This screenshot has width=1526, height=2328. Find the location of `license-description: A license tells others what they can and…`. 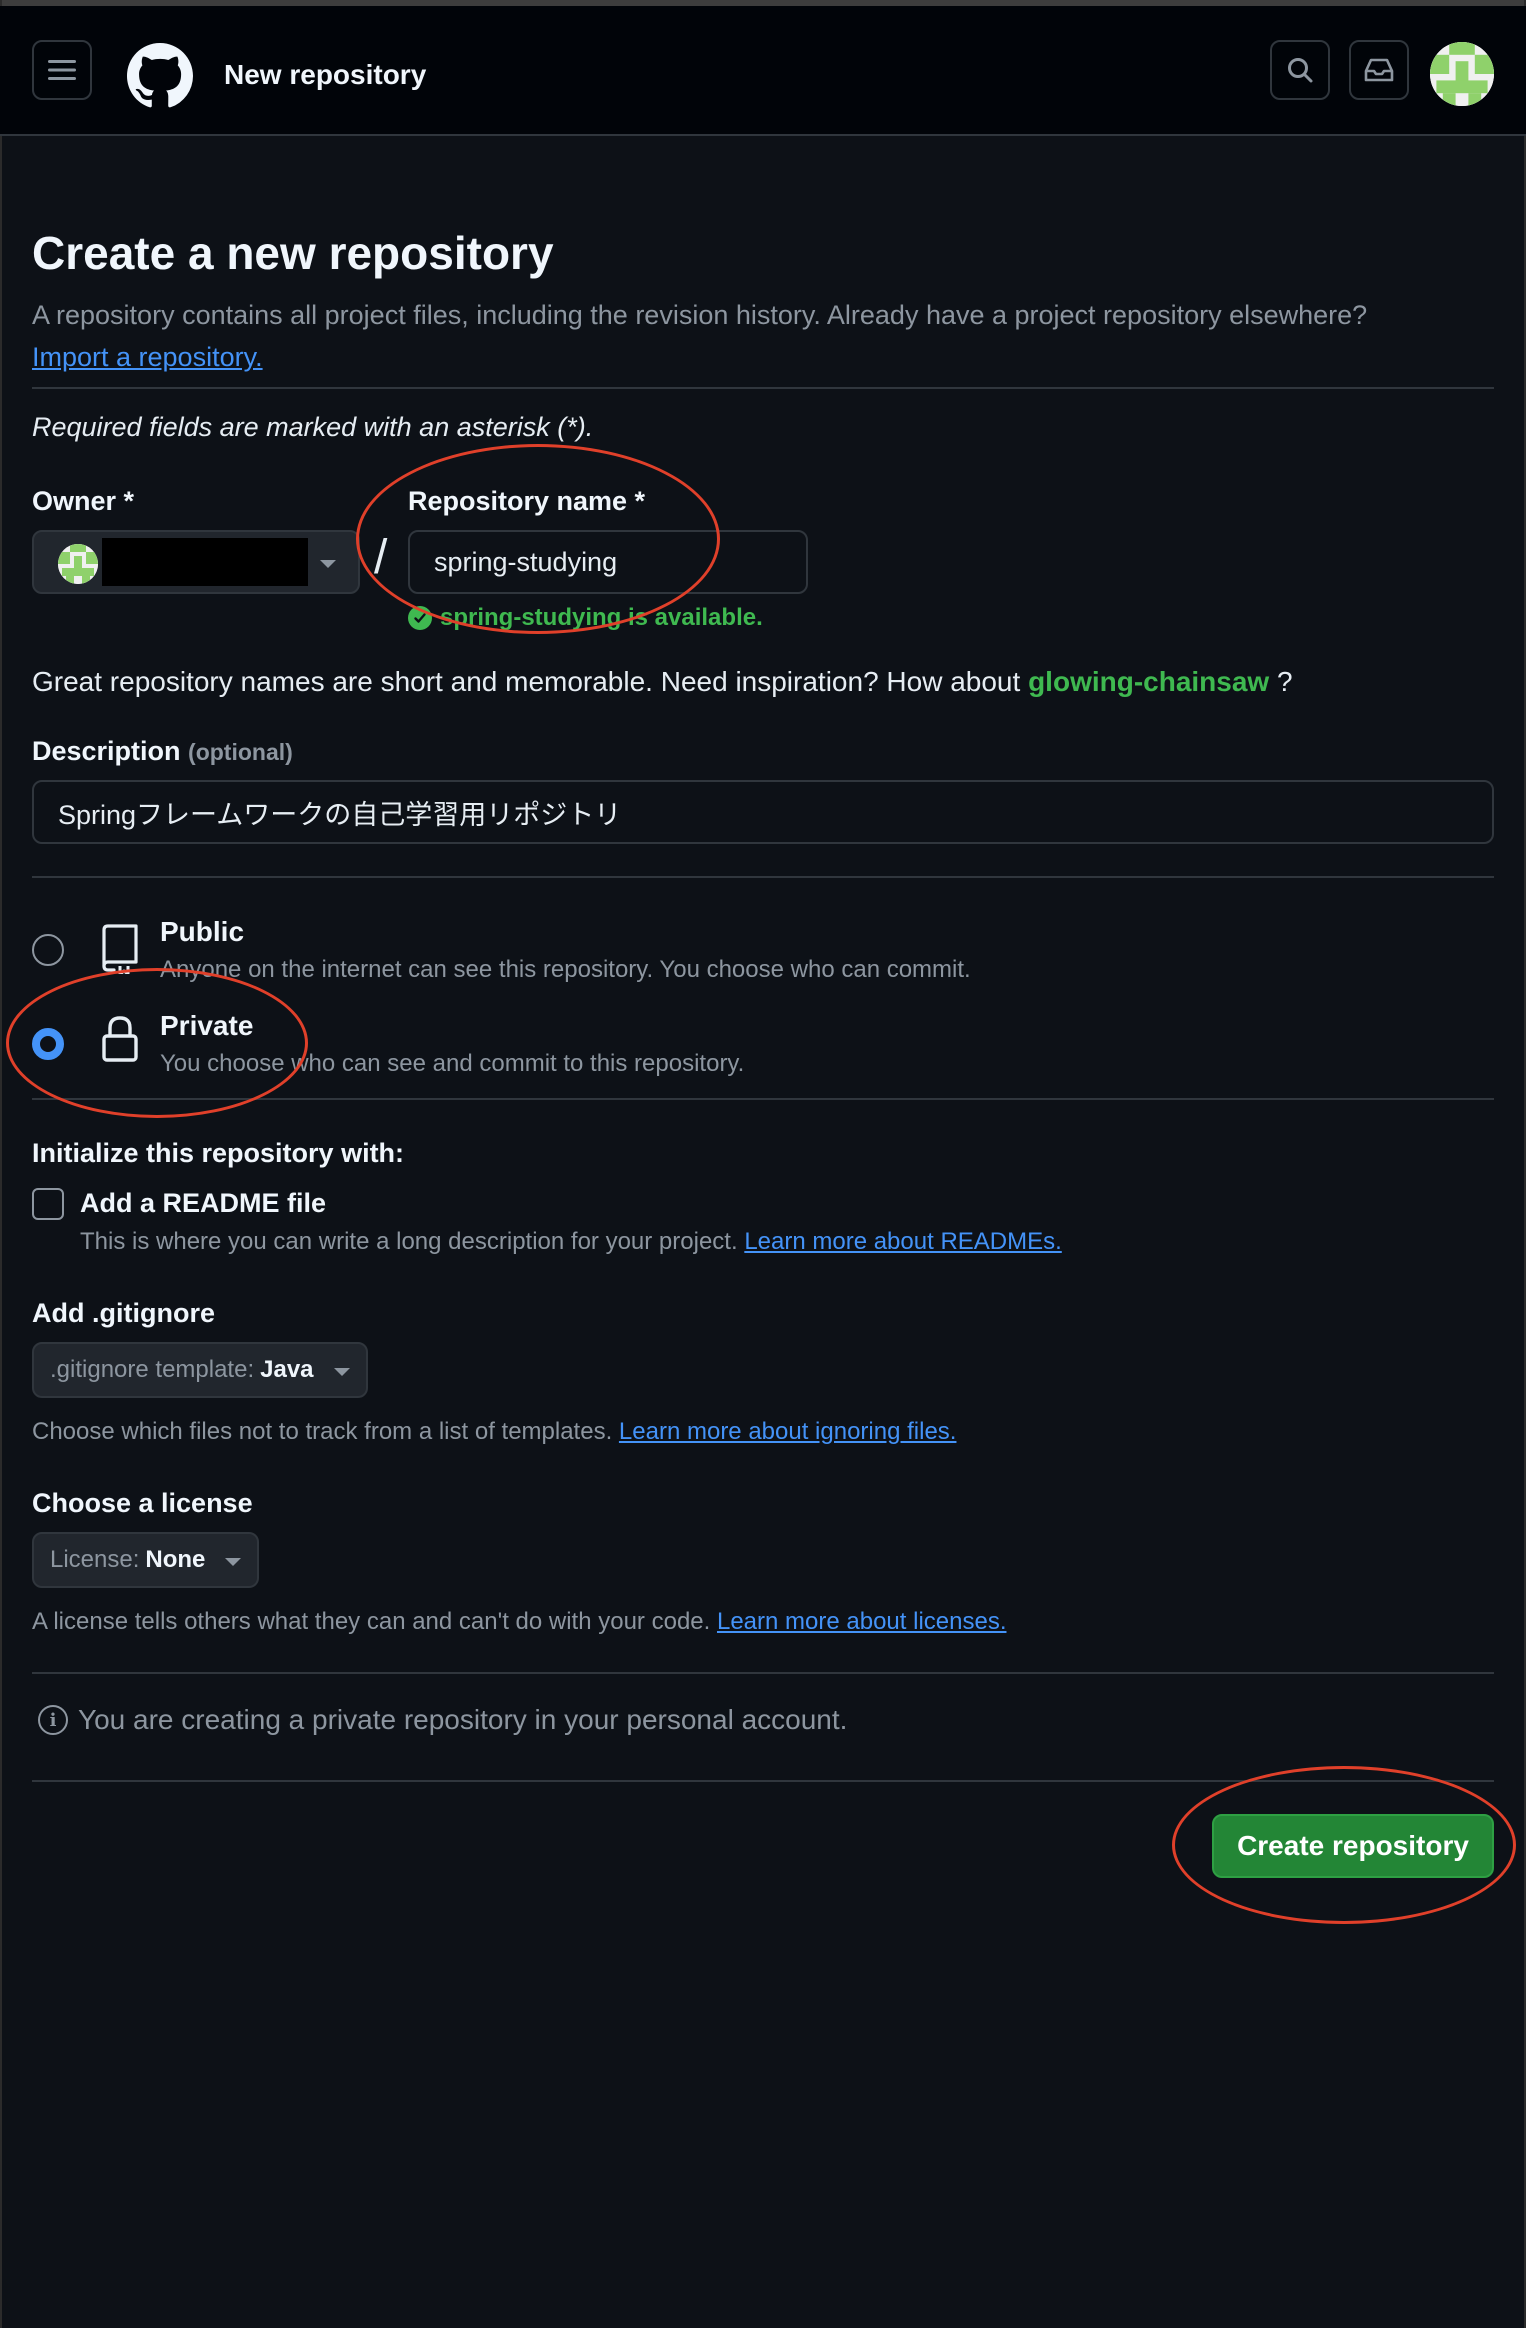

license-description: A license tells others what they can and… is located at coordinates (519, 1622).